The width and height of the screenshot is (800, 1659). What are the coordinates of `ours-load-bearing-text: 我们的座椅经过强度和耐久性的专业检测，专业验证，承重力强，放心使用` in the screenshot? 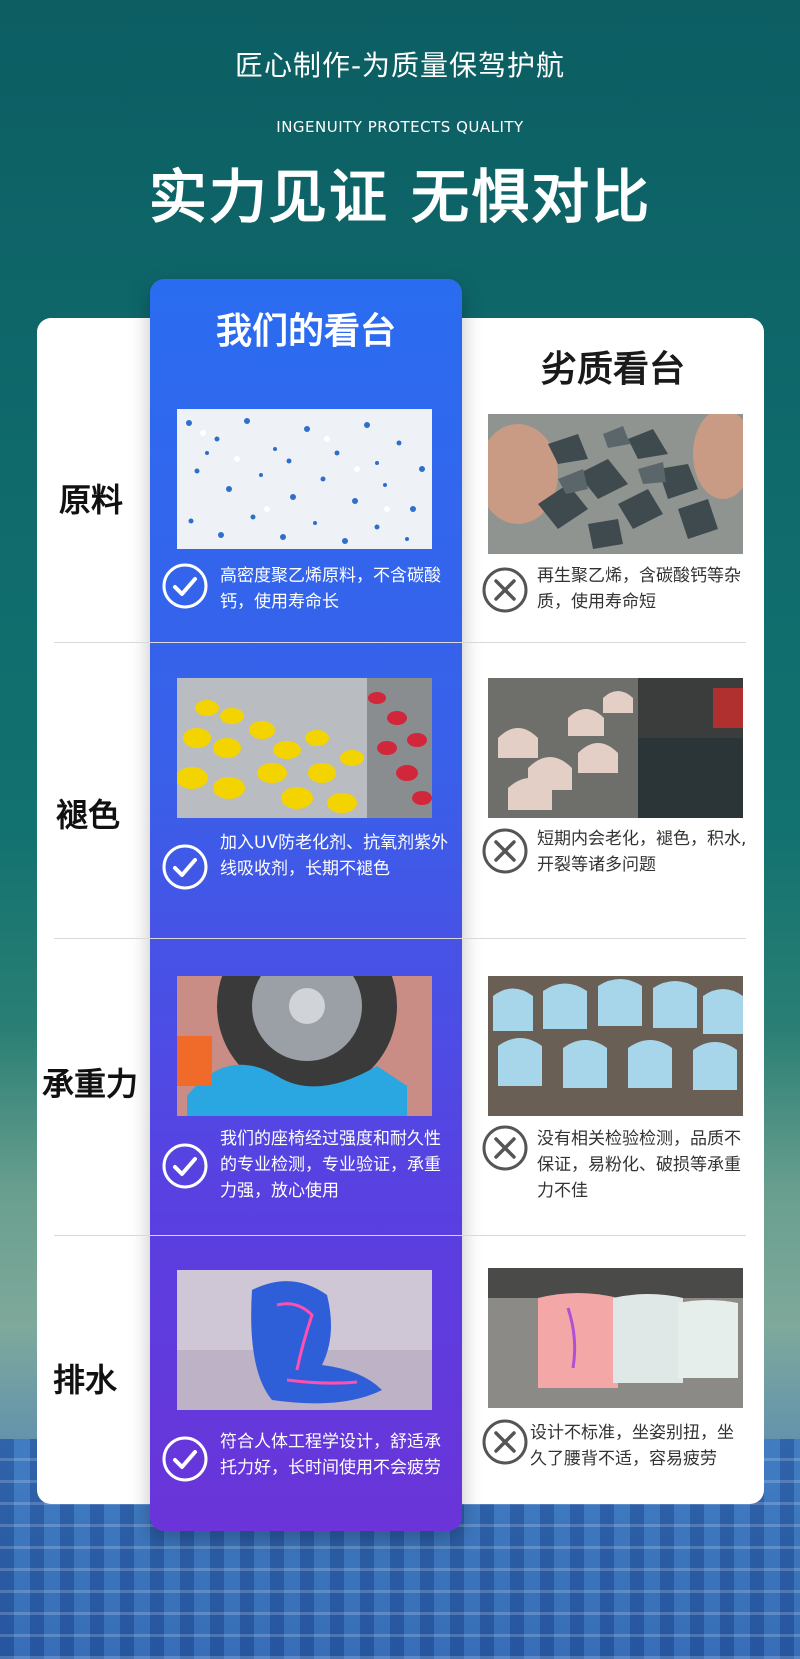 It's located at (330, 1165).